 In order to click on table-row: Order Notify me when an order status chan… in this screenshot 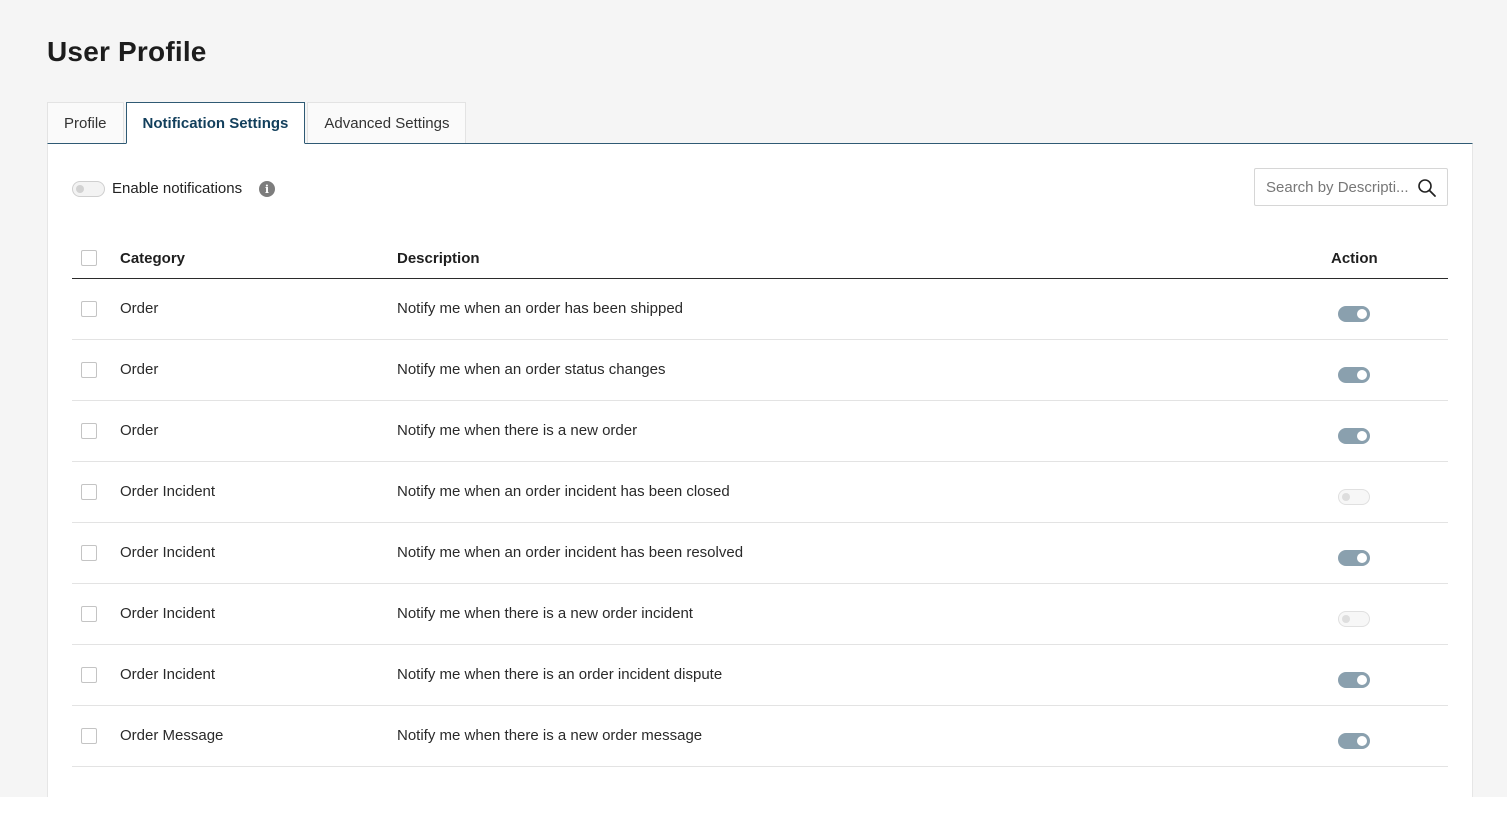, I will do `click(760, 370)`.